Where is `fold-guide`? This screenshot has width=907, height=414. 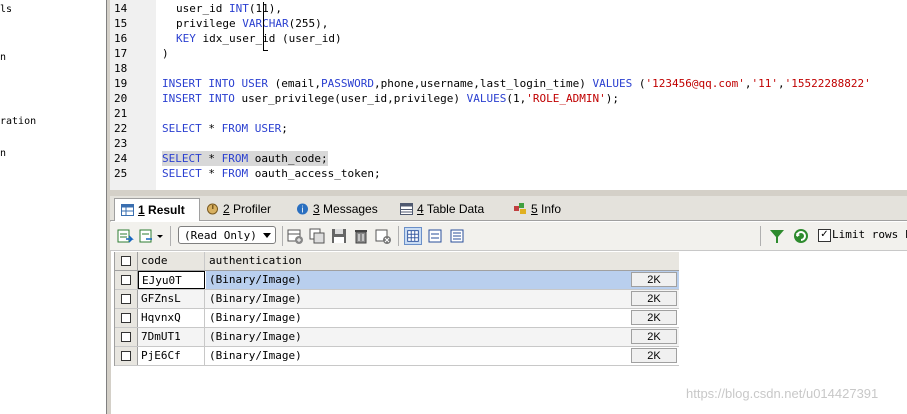
fold-guide is located at coordinates (263, 26).